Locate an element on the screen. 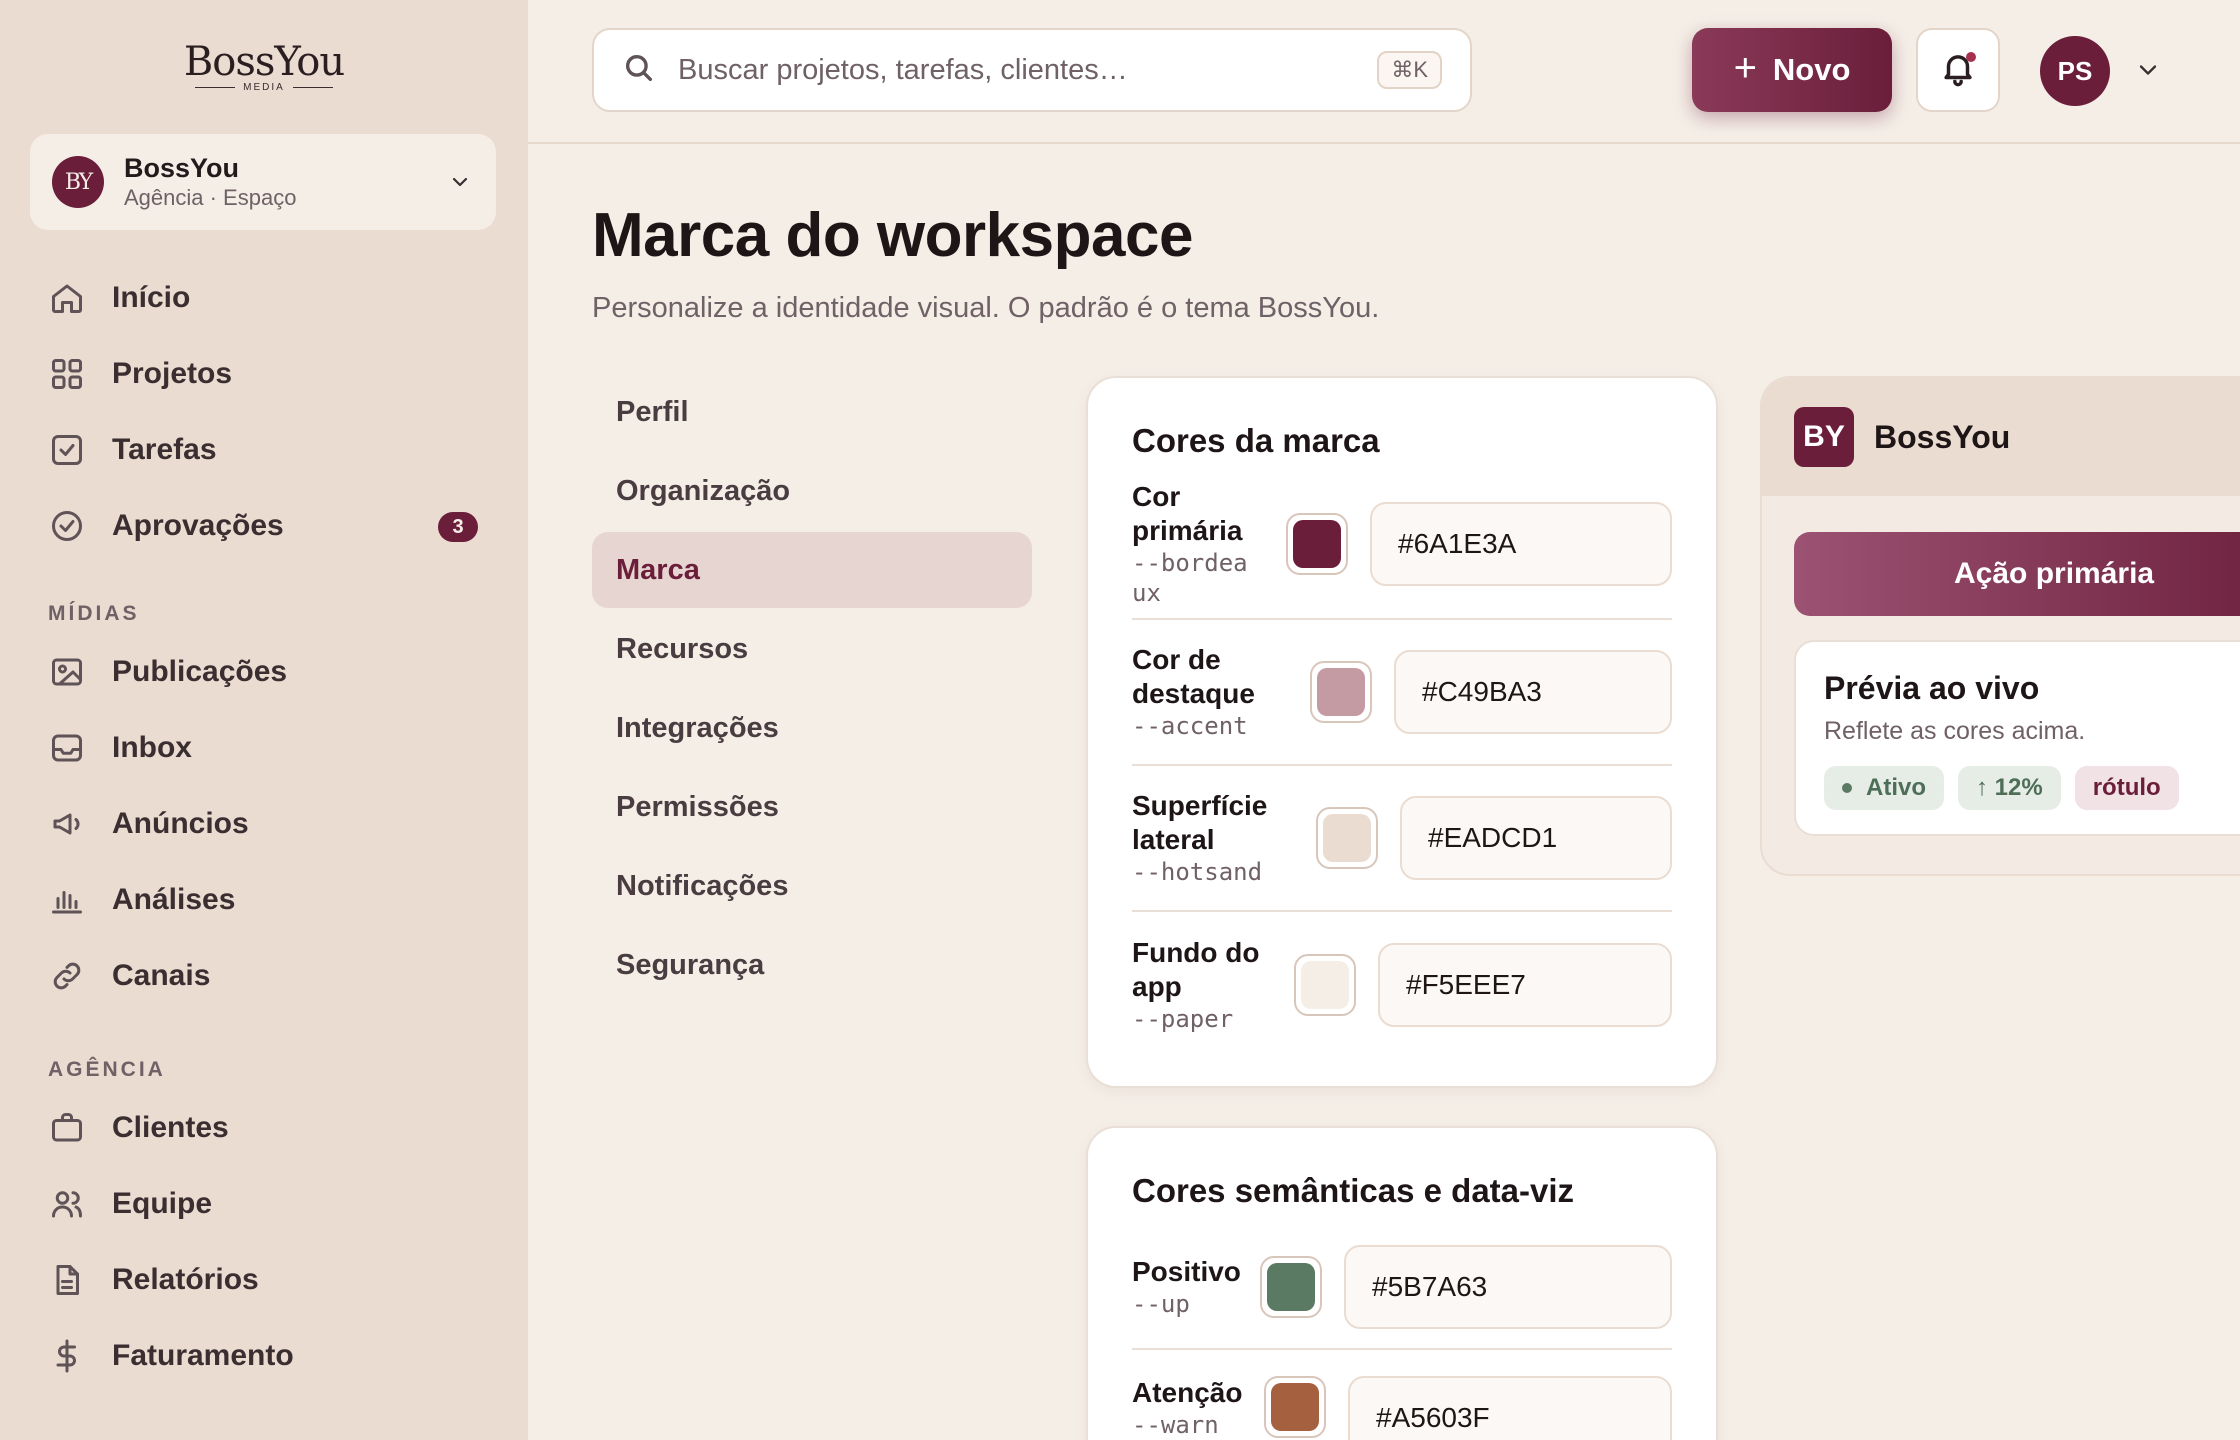 This screenshot has width=2240, height=1440. color-swatch-warning is located at coordinates (1295, 1407).